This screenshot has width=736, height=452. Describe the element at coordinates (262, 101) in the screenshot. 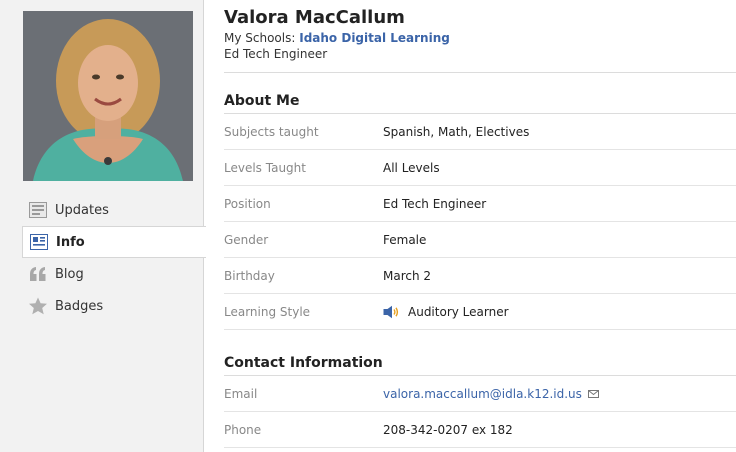

I see `about-heading: About Me` at that location.